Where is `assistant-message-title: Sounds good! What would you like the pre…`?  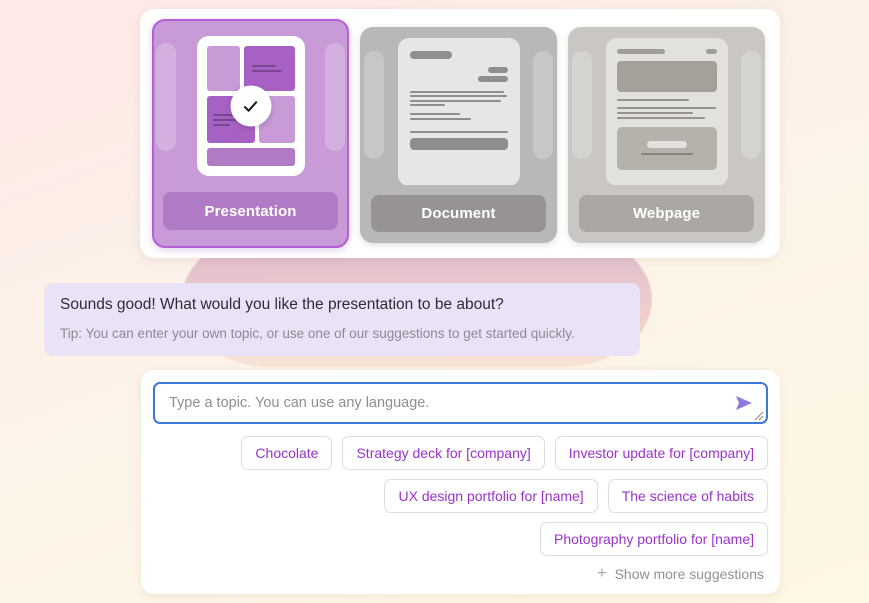
assistant-message-title: Sounds good! What would you like the pre… is located at coordinates (282, 304).